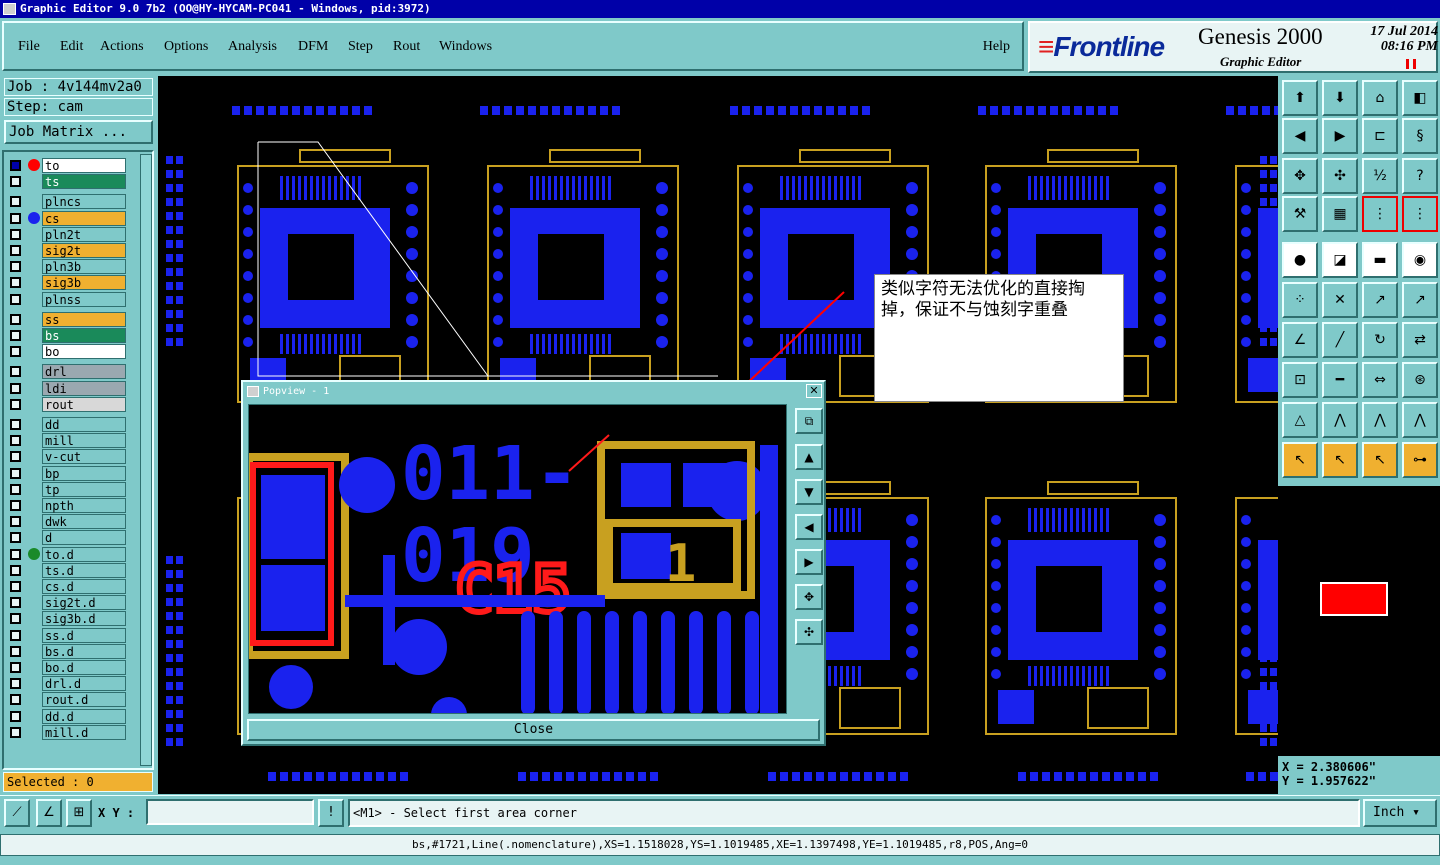  I want to click on arch-fill-icon: ⋀, so click(1380, 420).